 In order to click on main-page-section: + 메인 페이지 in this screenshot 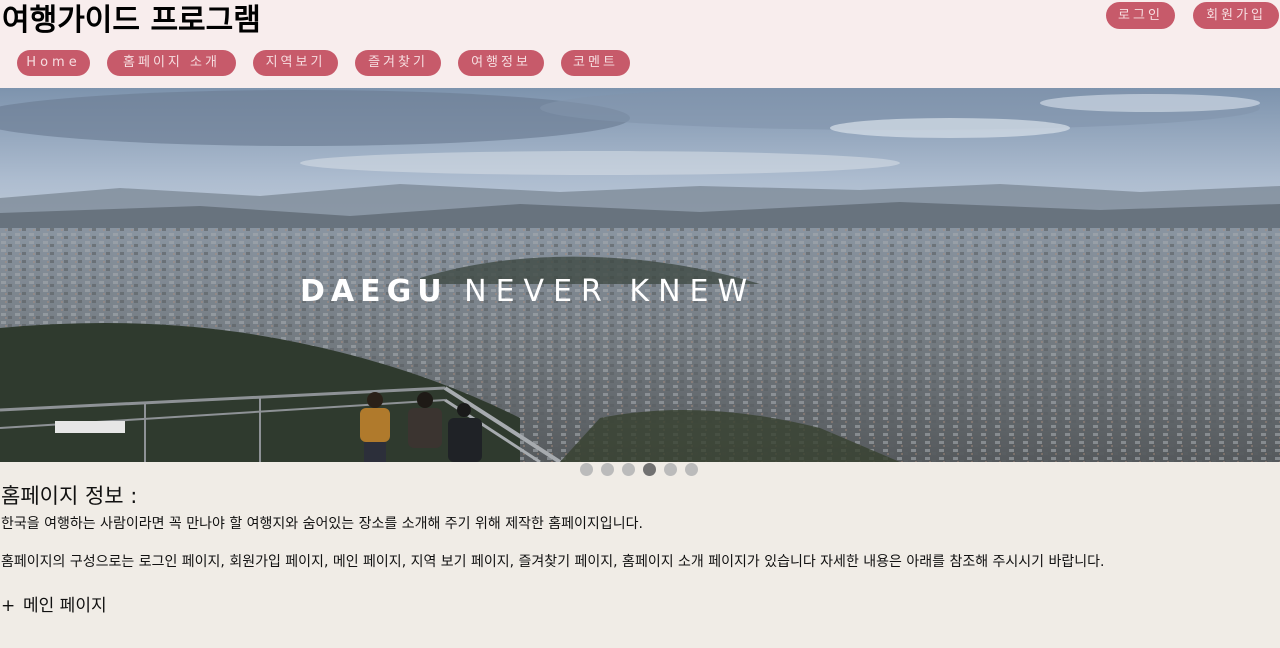, I will do `click(636, 606)`.